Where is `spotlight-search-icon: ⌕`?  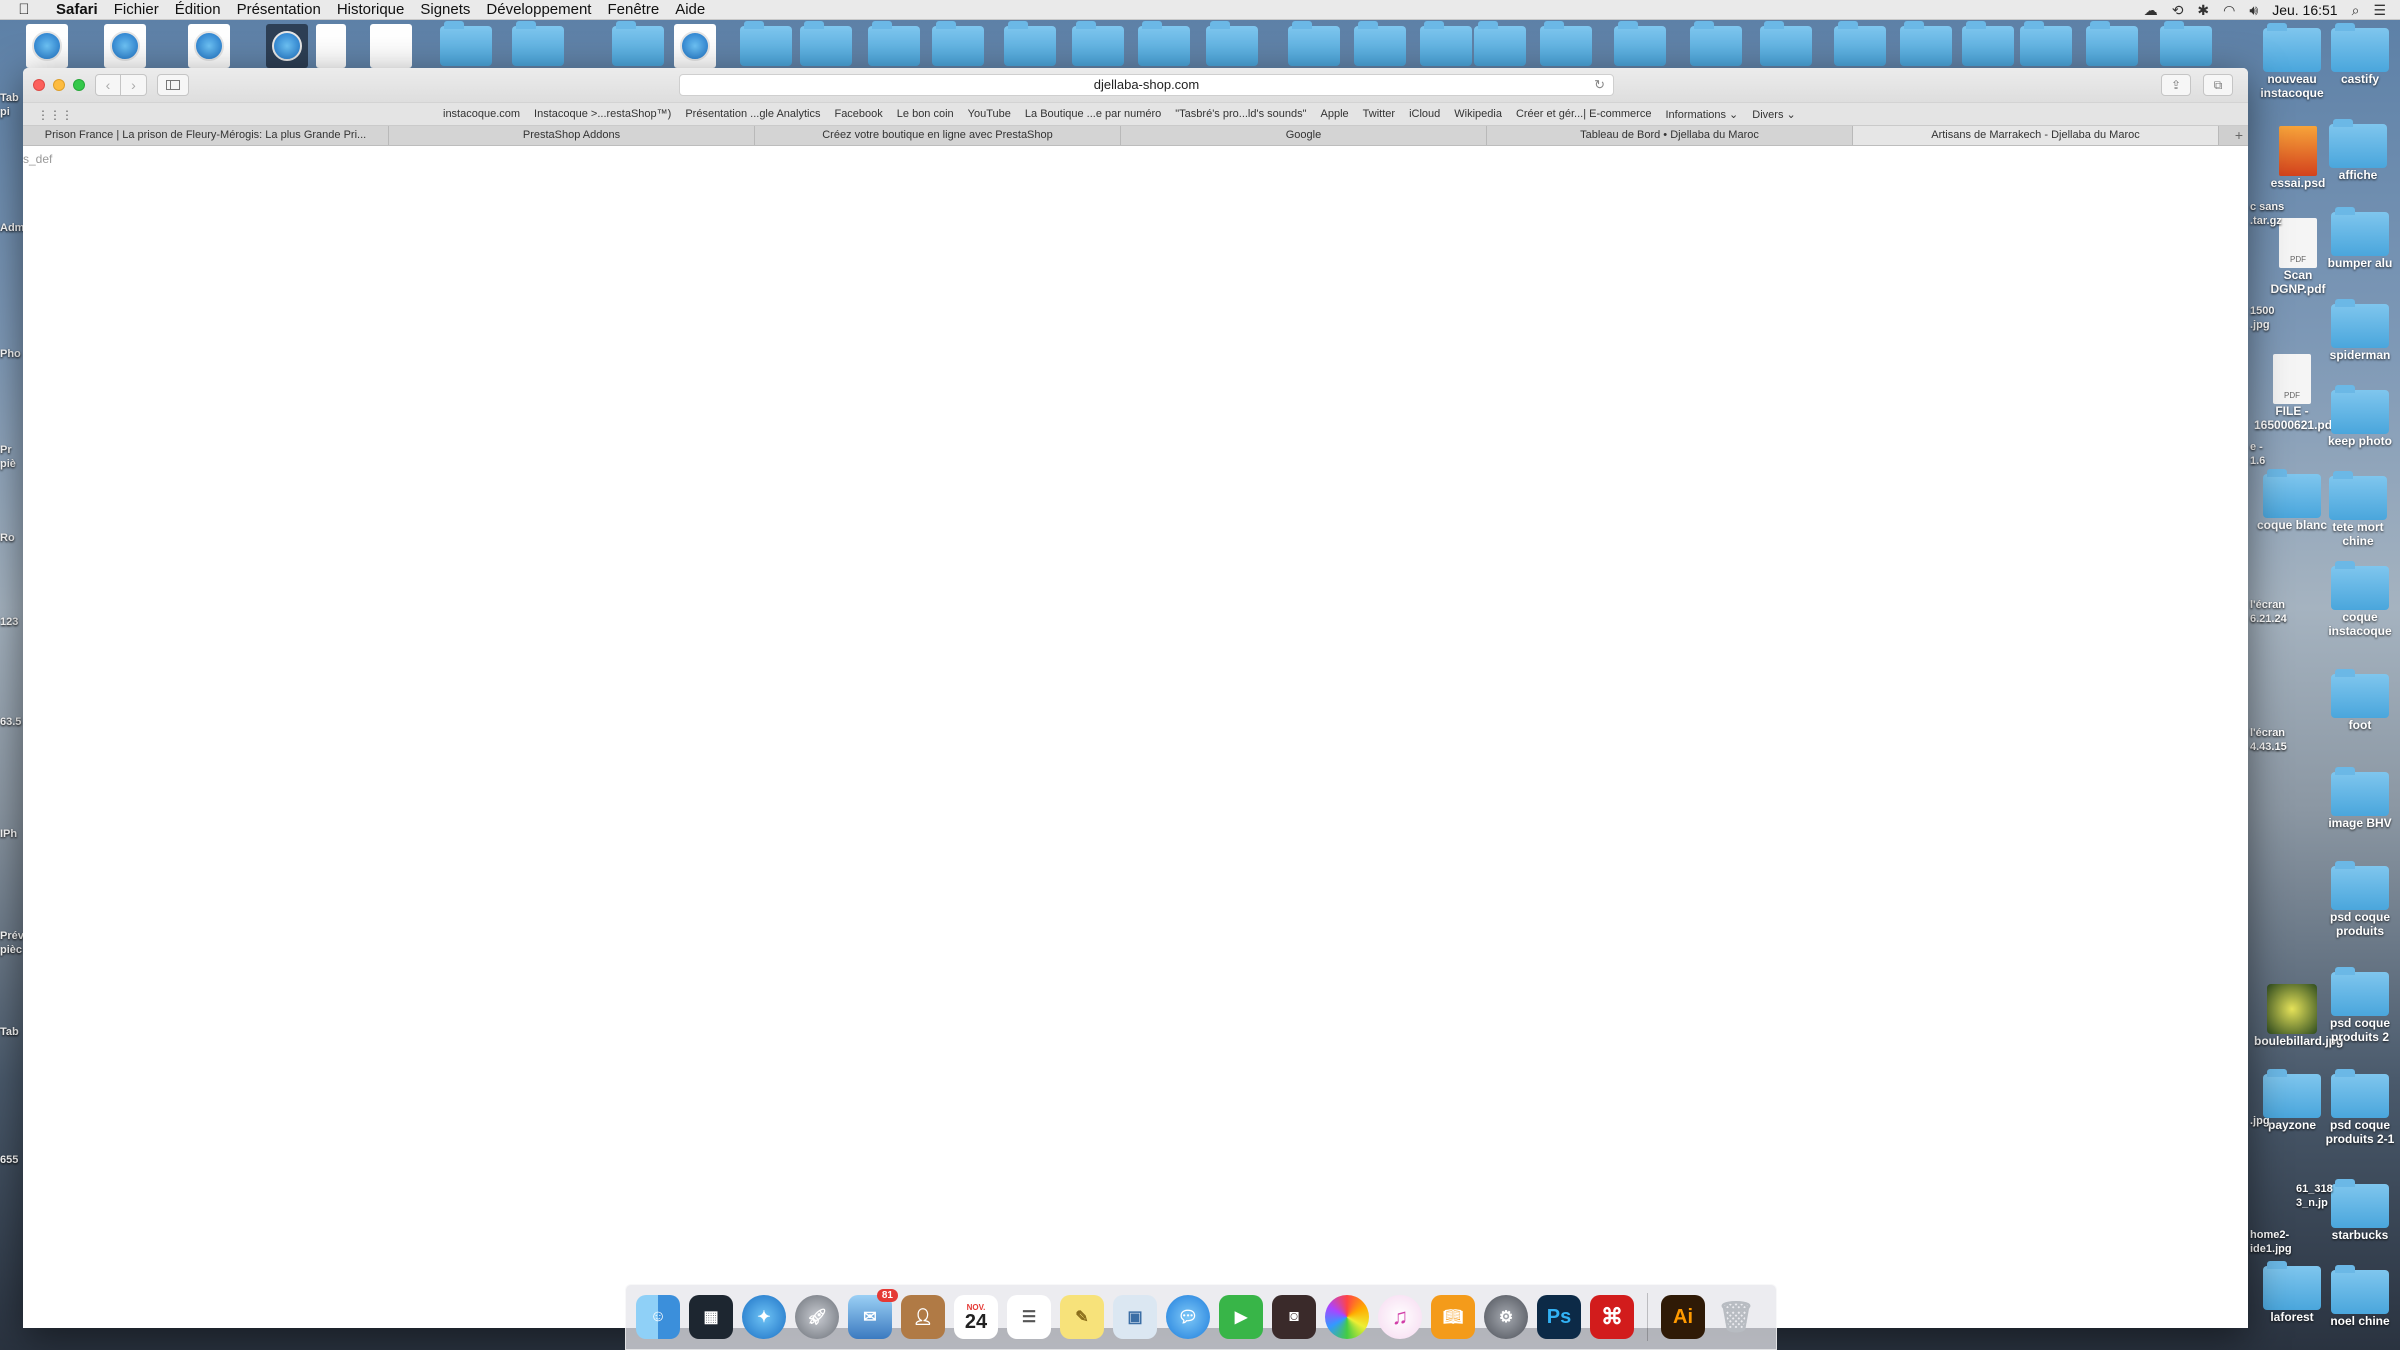 spotlight-search-icon: ⌕ is located at coordinates (2356, 10).